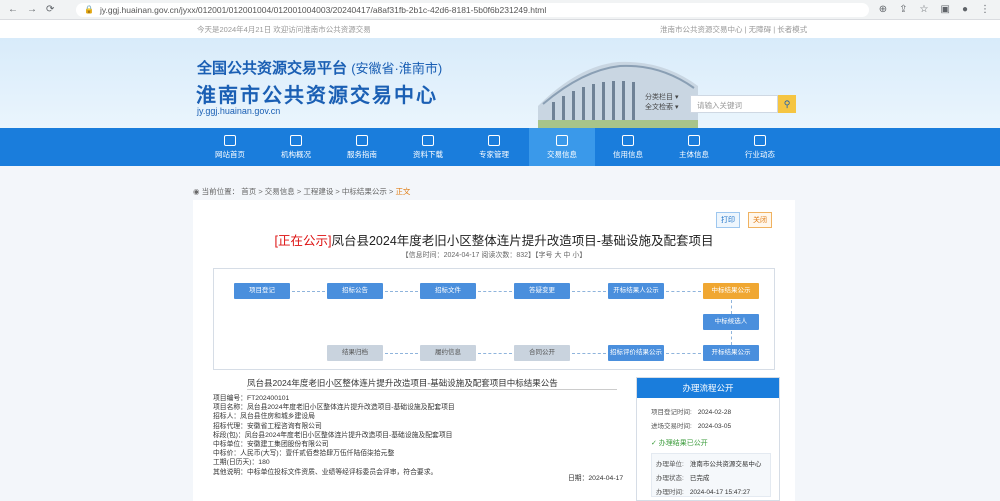 Image resolution: width=1000 pixels, height=501 pixels. What do you see at coordinates (296, 154) in the screenshot?
I see `nav-item-label: 机构概况` at bounding box center [296, 154].